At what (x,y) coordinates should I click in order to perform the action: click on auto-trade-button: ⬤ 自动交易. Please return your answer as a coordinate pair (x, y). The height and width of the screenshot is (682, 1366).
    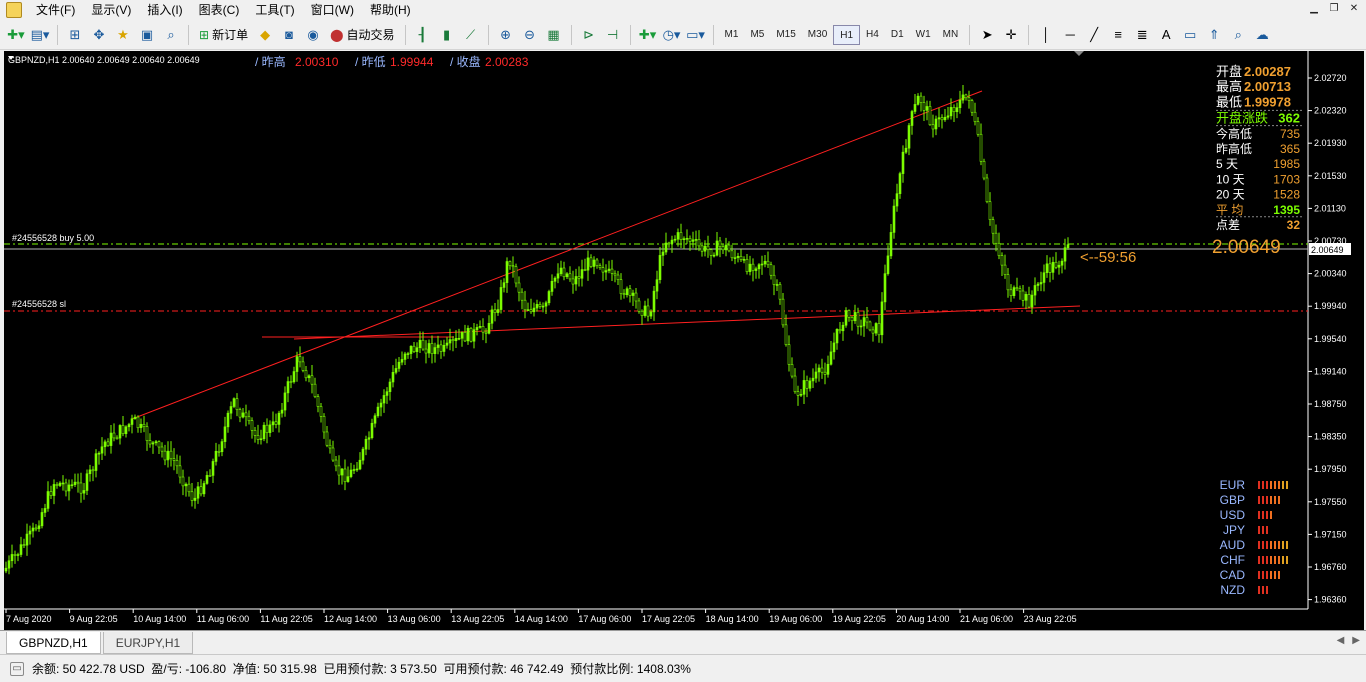
    Looking at the image, I should click on (362, 35).